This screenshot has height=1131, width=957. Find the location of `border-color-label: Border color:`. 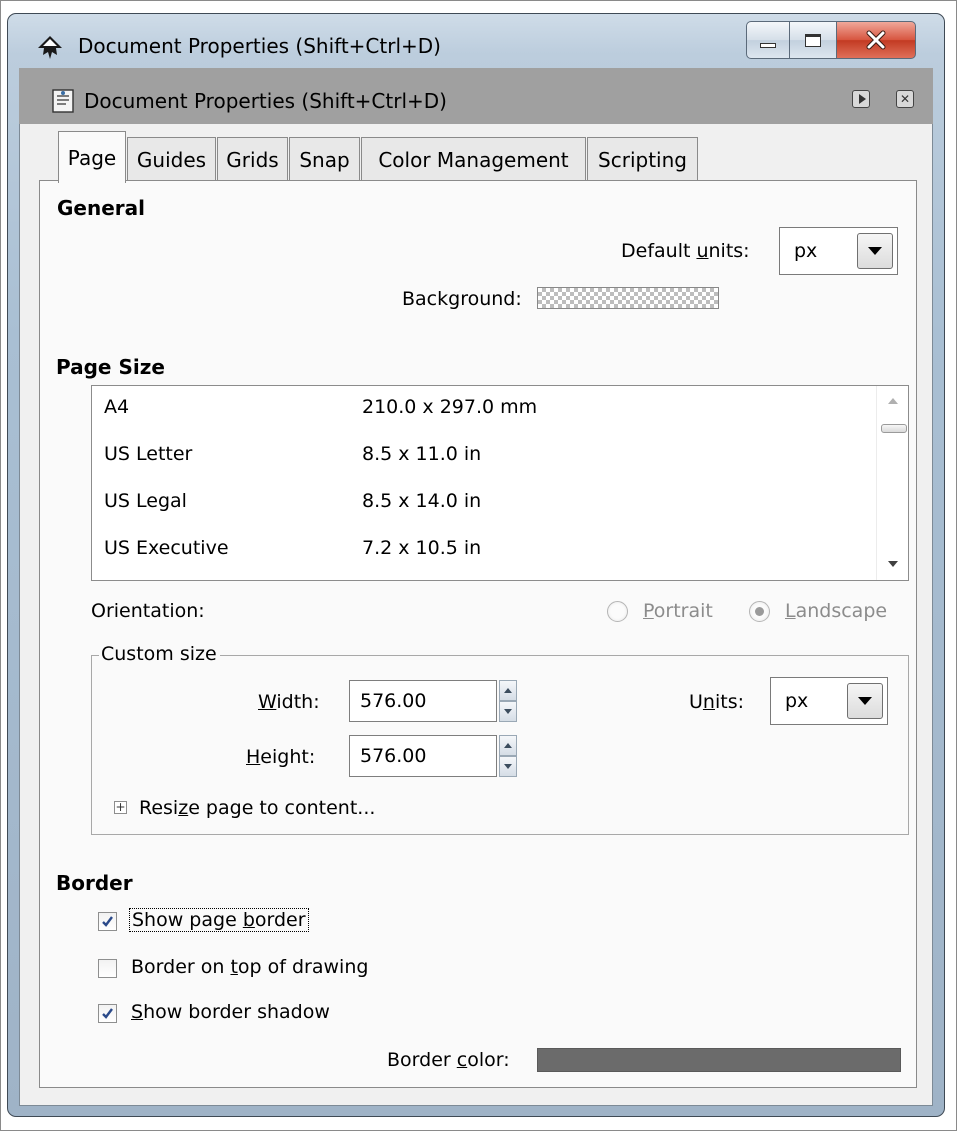

border-color-label: Border color: is located at coordinates (448, 1060).